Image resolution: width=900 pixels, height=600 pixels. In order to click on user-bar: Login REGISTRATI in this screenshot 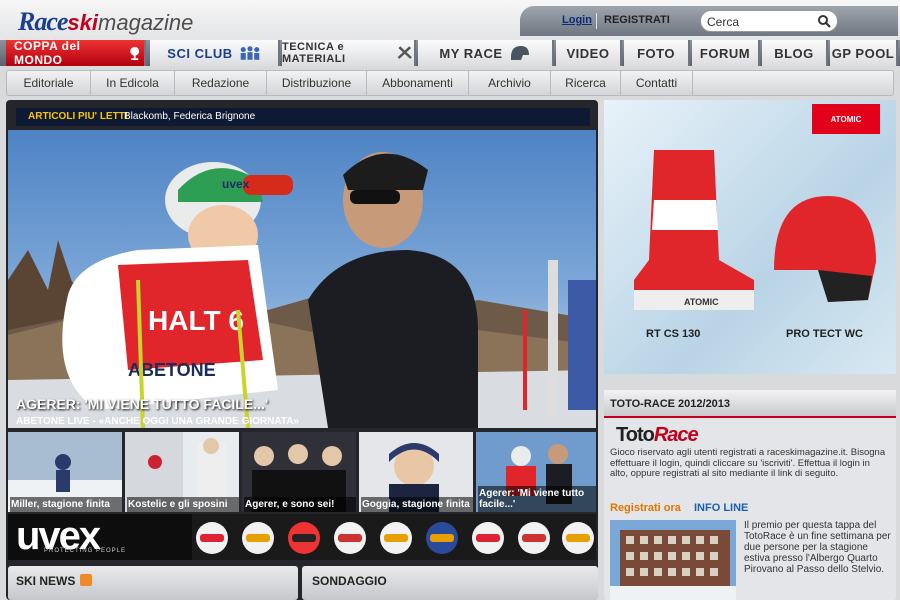, I will do `click(709, 21)`.